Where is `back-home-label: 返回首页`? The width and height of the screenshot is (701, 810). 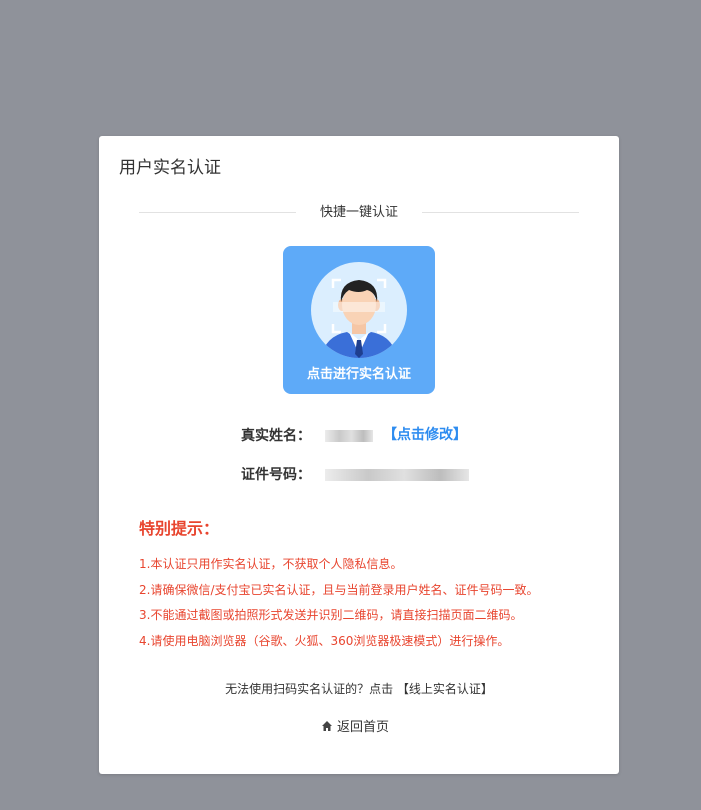
back-home-label: 返回首页 is located at coordinates (363, 727).